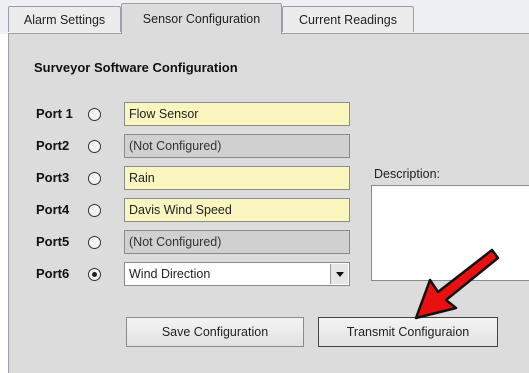 This screenshot has height=373, width=529. What do you see at coordinates (457, 284) in the screenshot?
I see `red-arrow-icon` at bounding box center [457, 284].